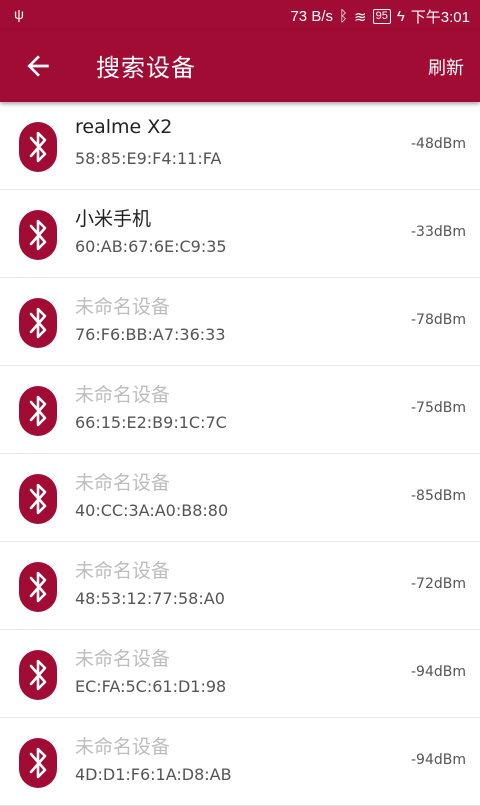  I want to click on device-row: 未命名设备 4D:D1:F6:1A:D8:AB -94dBm, so click(240, 762).